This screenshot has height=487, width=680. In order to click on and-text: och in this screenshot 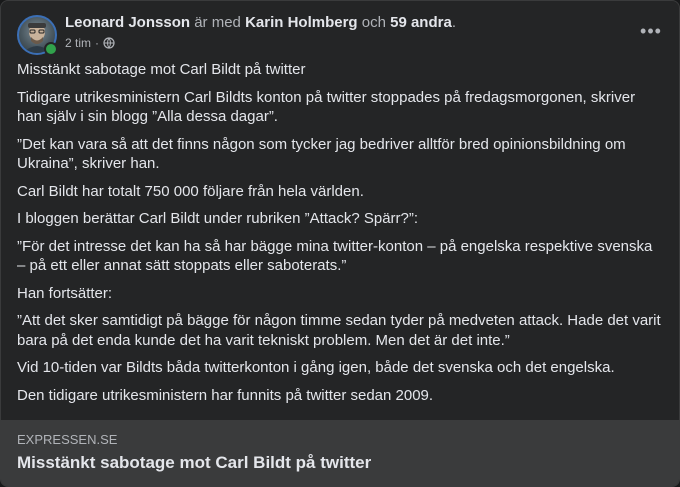, I will do `click(373, 22)`.